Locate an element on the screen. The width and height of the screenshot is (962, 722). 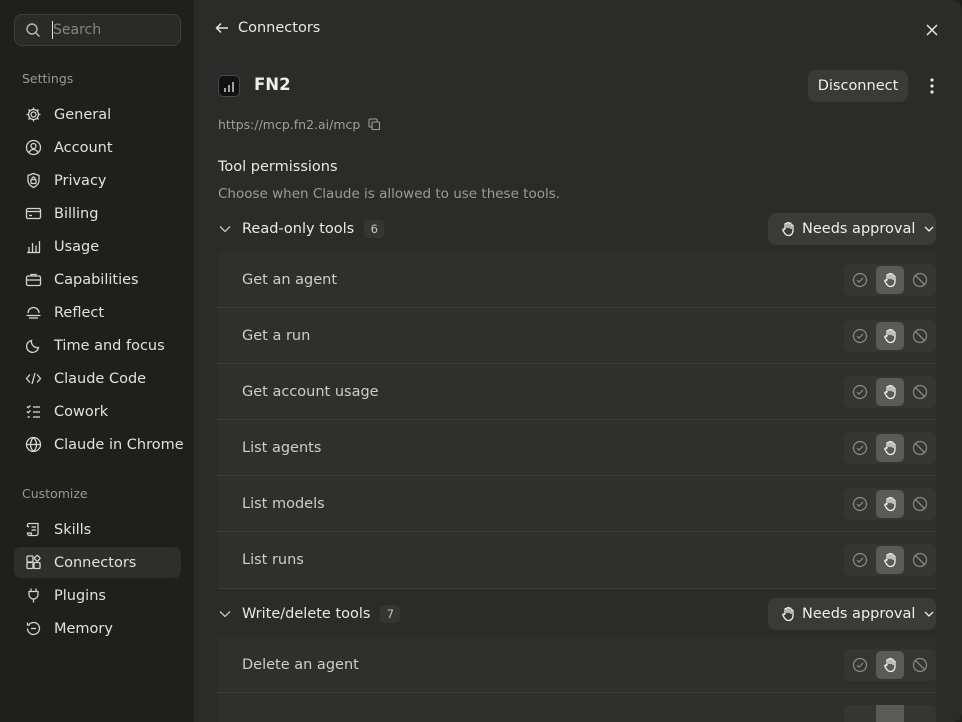
user-icon is located at coordinates (33, 147).